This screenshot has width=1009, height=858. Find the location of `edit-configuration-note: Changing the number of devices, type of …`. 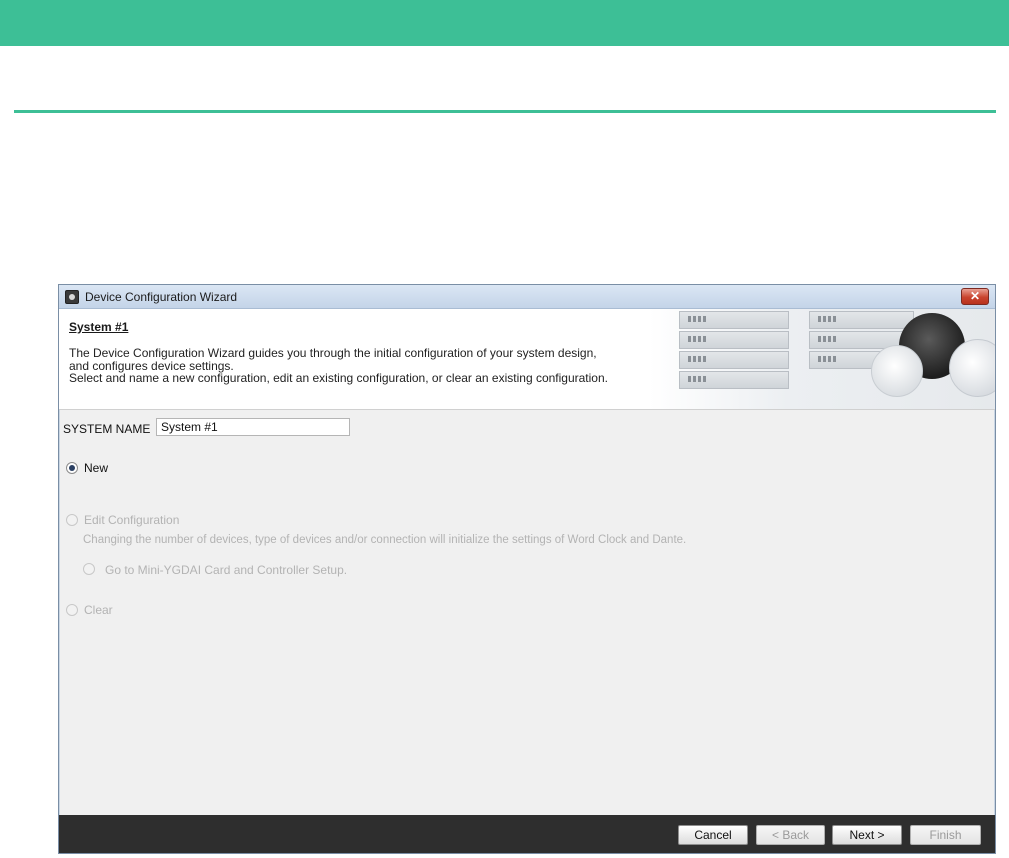

edit-configuration-note: Changing the number of devices, type of … is located at coordinates (385, 540).